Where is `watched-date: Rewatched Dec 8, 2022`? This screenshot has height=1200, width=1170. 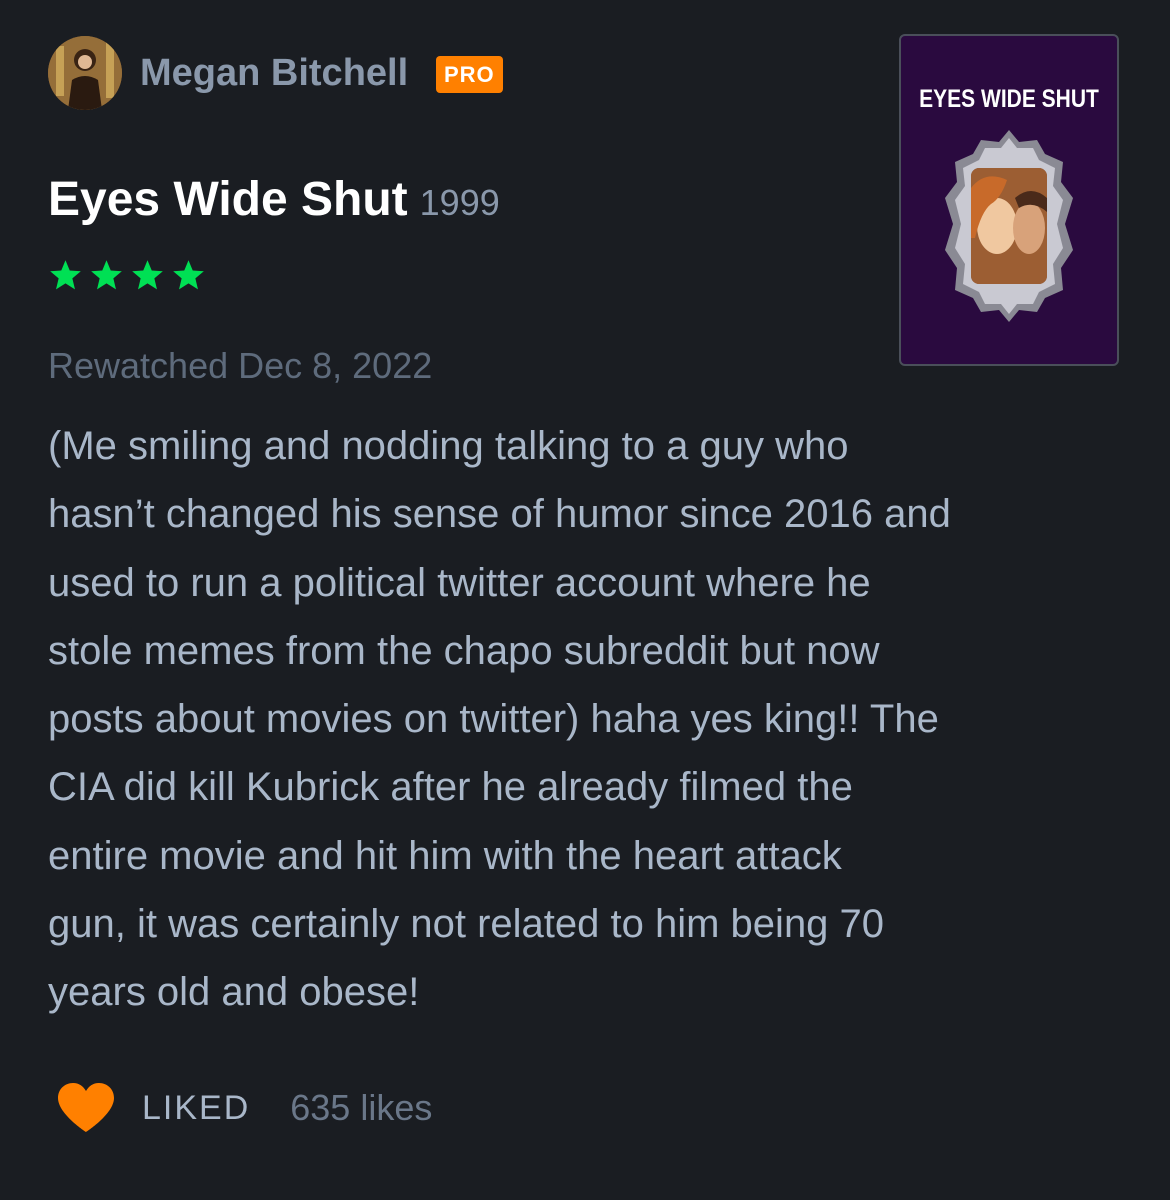 watched-date: Rewatched Dec 8, 2022 is located at coordinates (240, 365).